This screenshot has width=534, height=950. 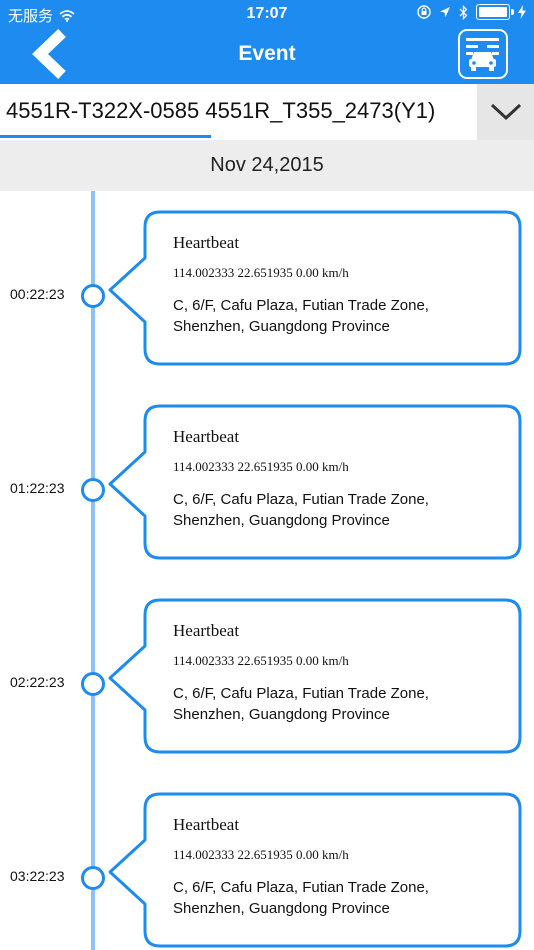 What do you see at coordinates (495, 12) in the screenshot?
I see `battery-icon` at bounding box center [495, 12].